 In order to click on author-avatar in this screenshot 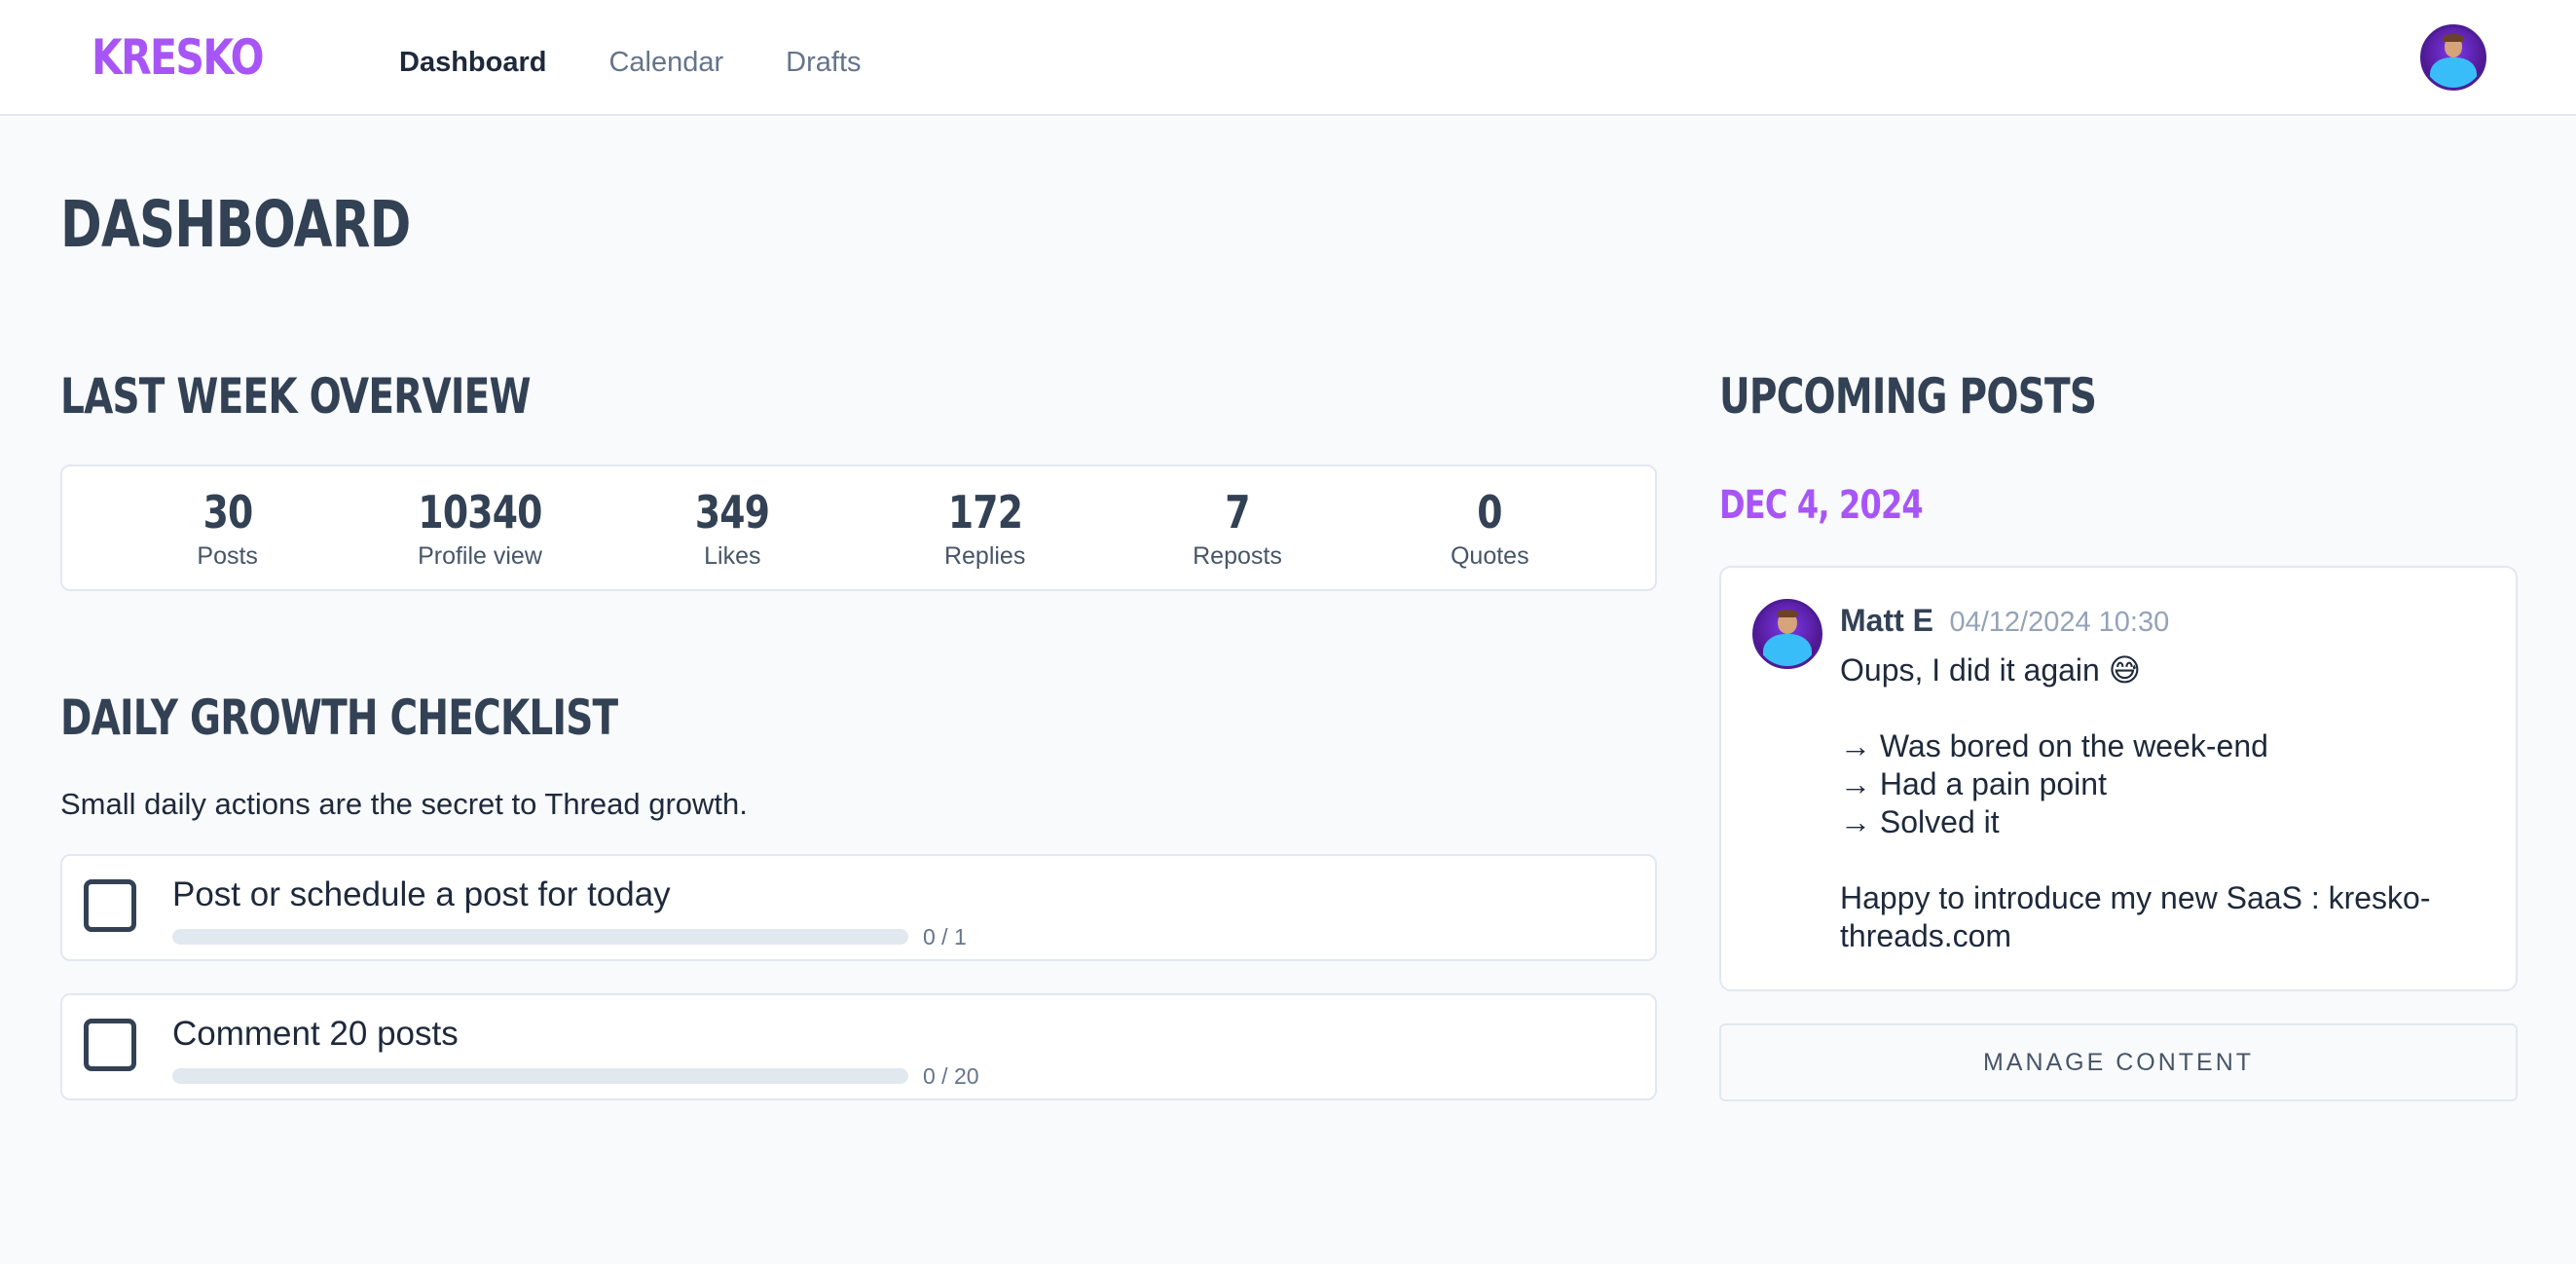, I will do `click(1787, 634)`.